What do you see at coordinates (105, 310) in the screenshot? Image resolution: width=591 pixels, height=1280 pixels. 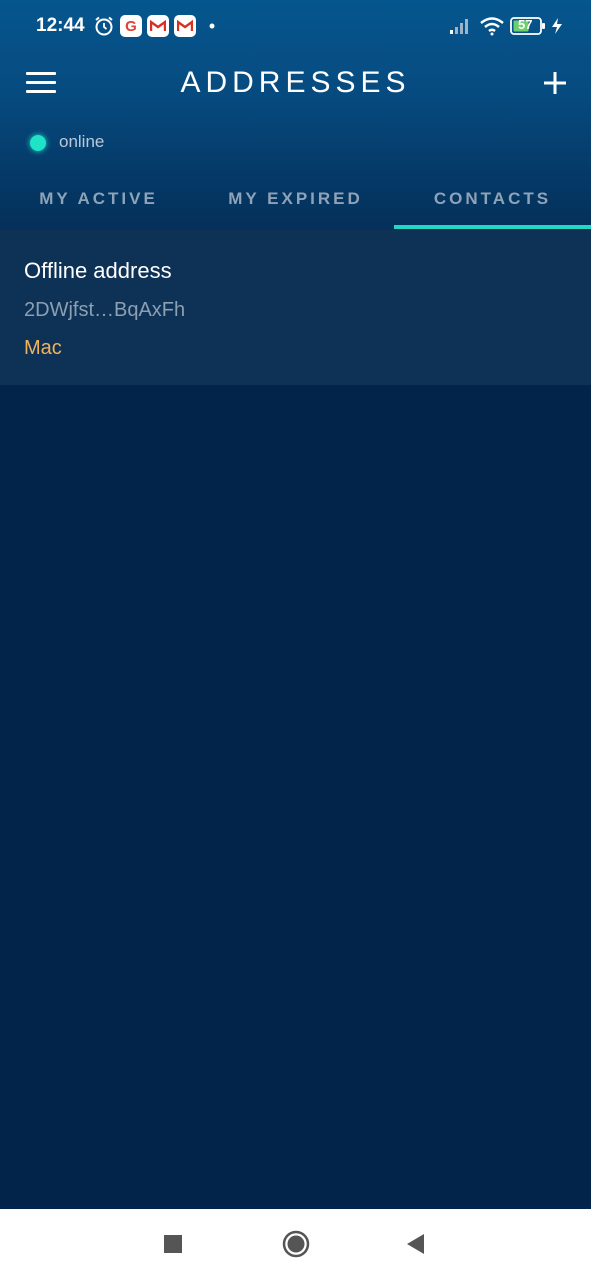 I see `contact-address: 2DWjfst…BqAxFh` at bounding box center [105, 310].